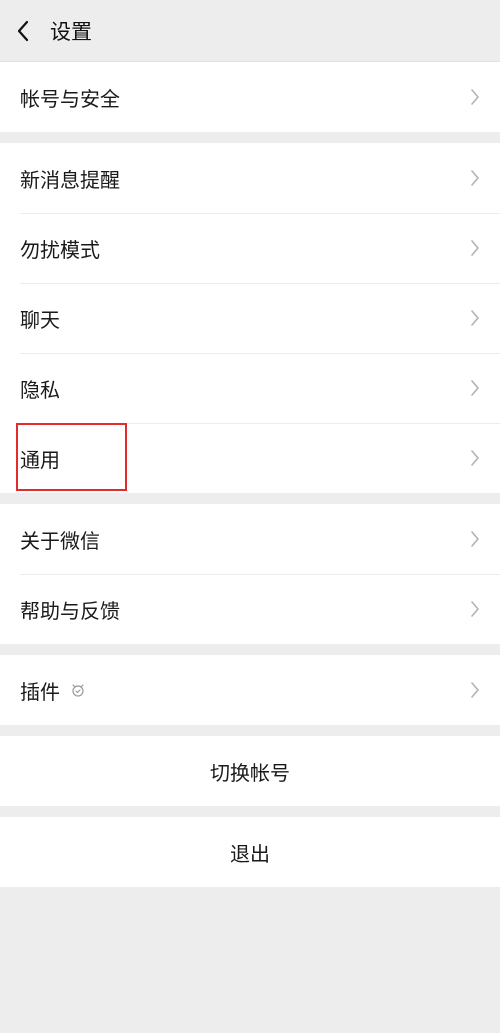  Describe the element at coordinates (40, 389) in the screenshot. I see `row-label: 隐私` at that location.